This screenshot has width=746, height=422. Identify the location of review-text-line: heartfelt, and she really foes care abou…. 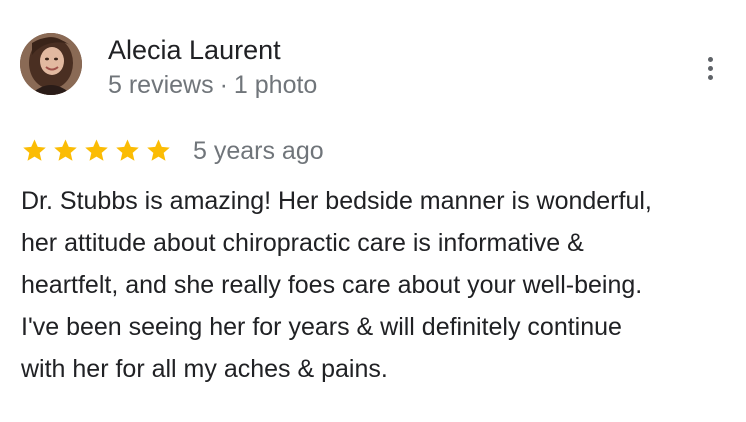
(332, 285).